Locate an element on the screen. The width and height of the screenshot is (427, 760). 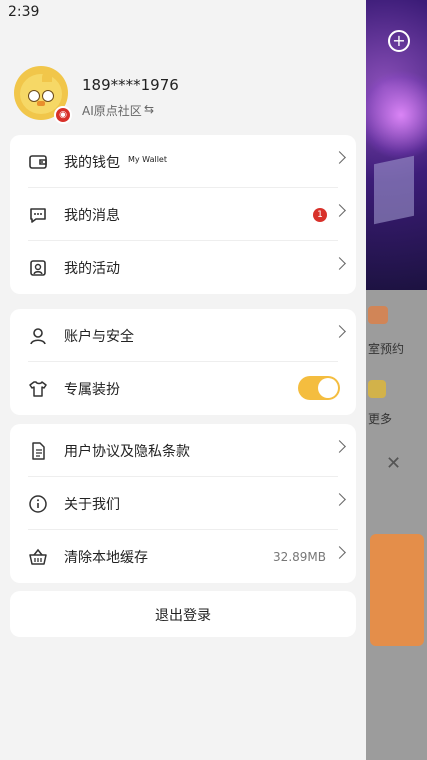
background-promo-card is located at coordinates (397, 590).